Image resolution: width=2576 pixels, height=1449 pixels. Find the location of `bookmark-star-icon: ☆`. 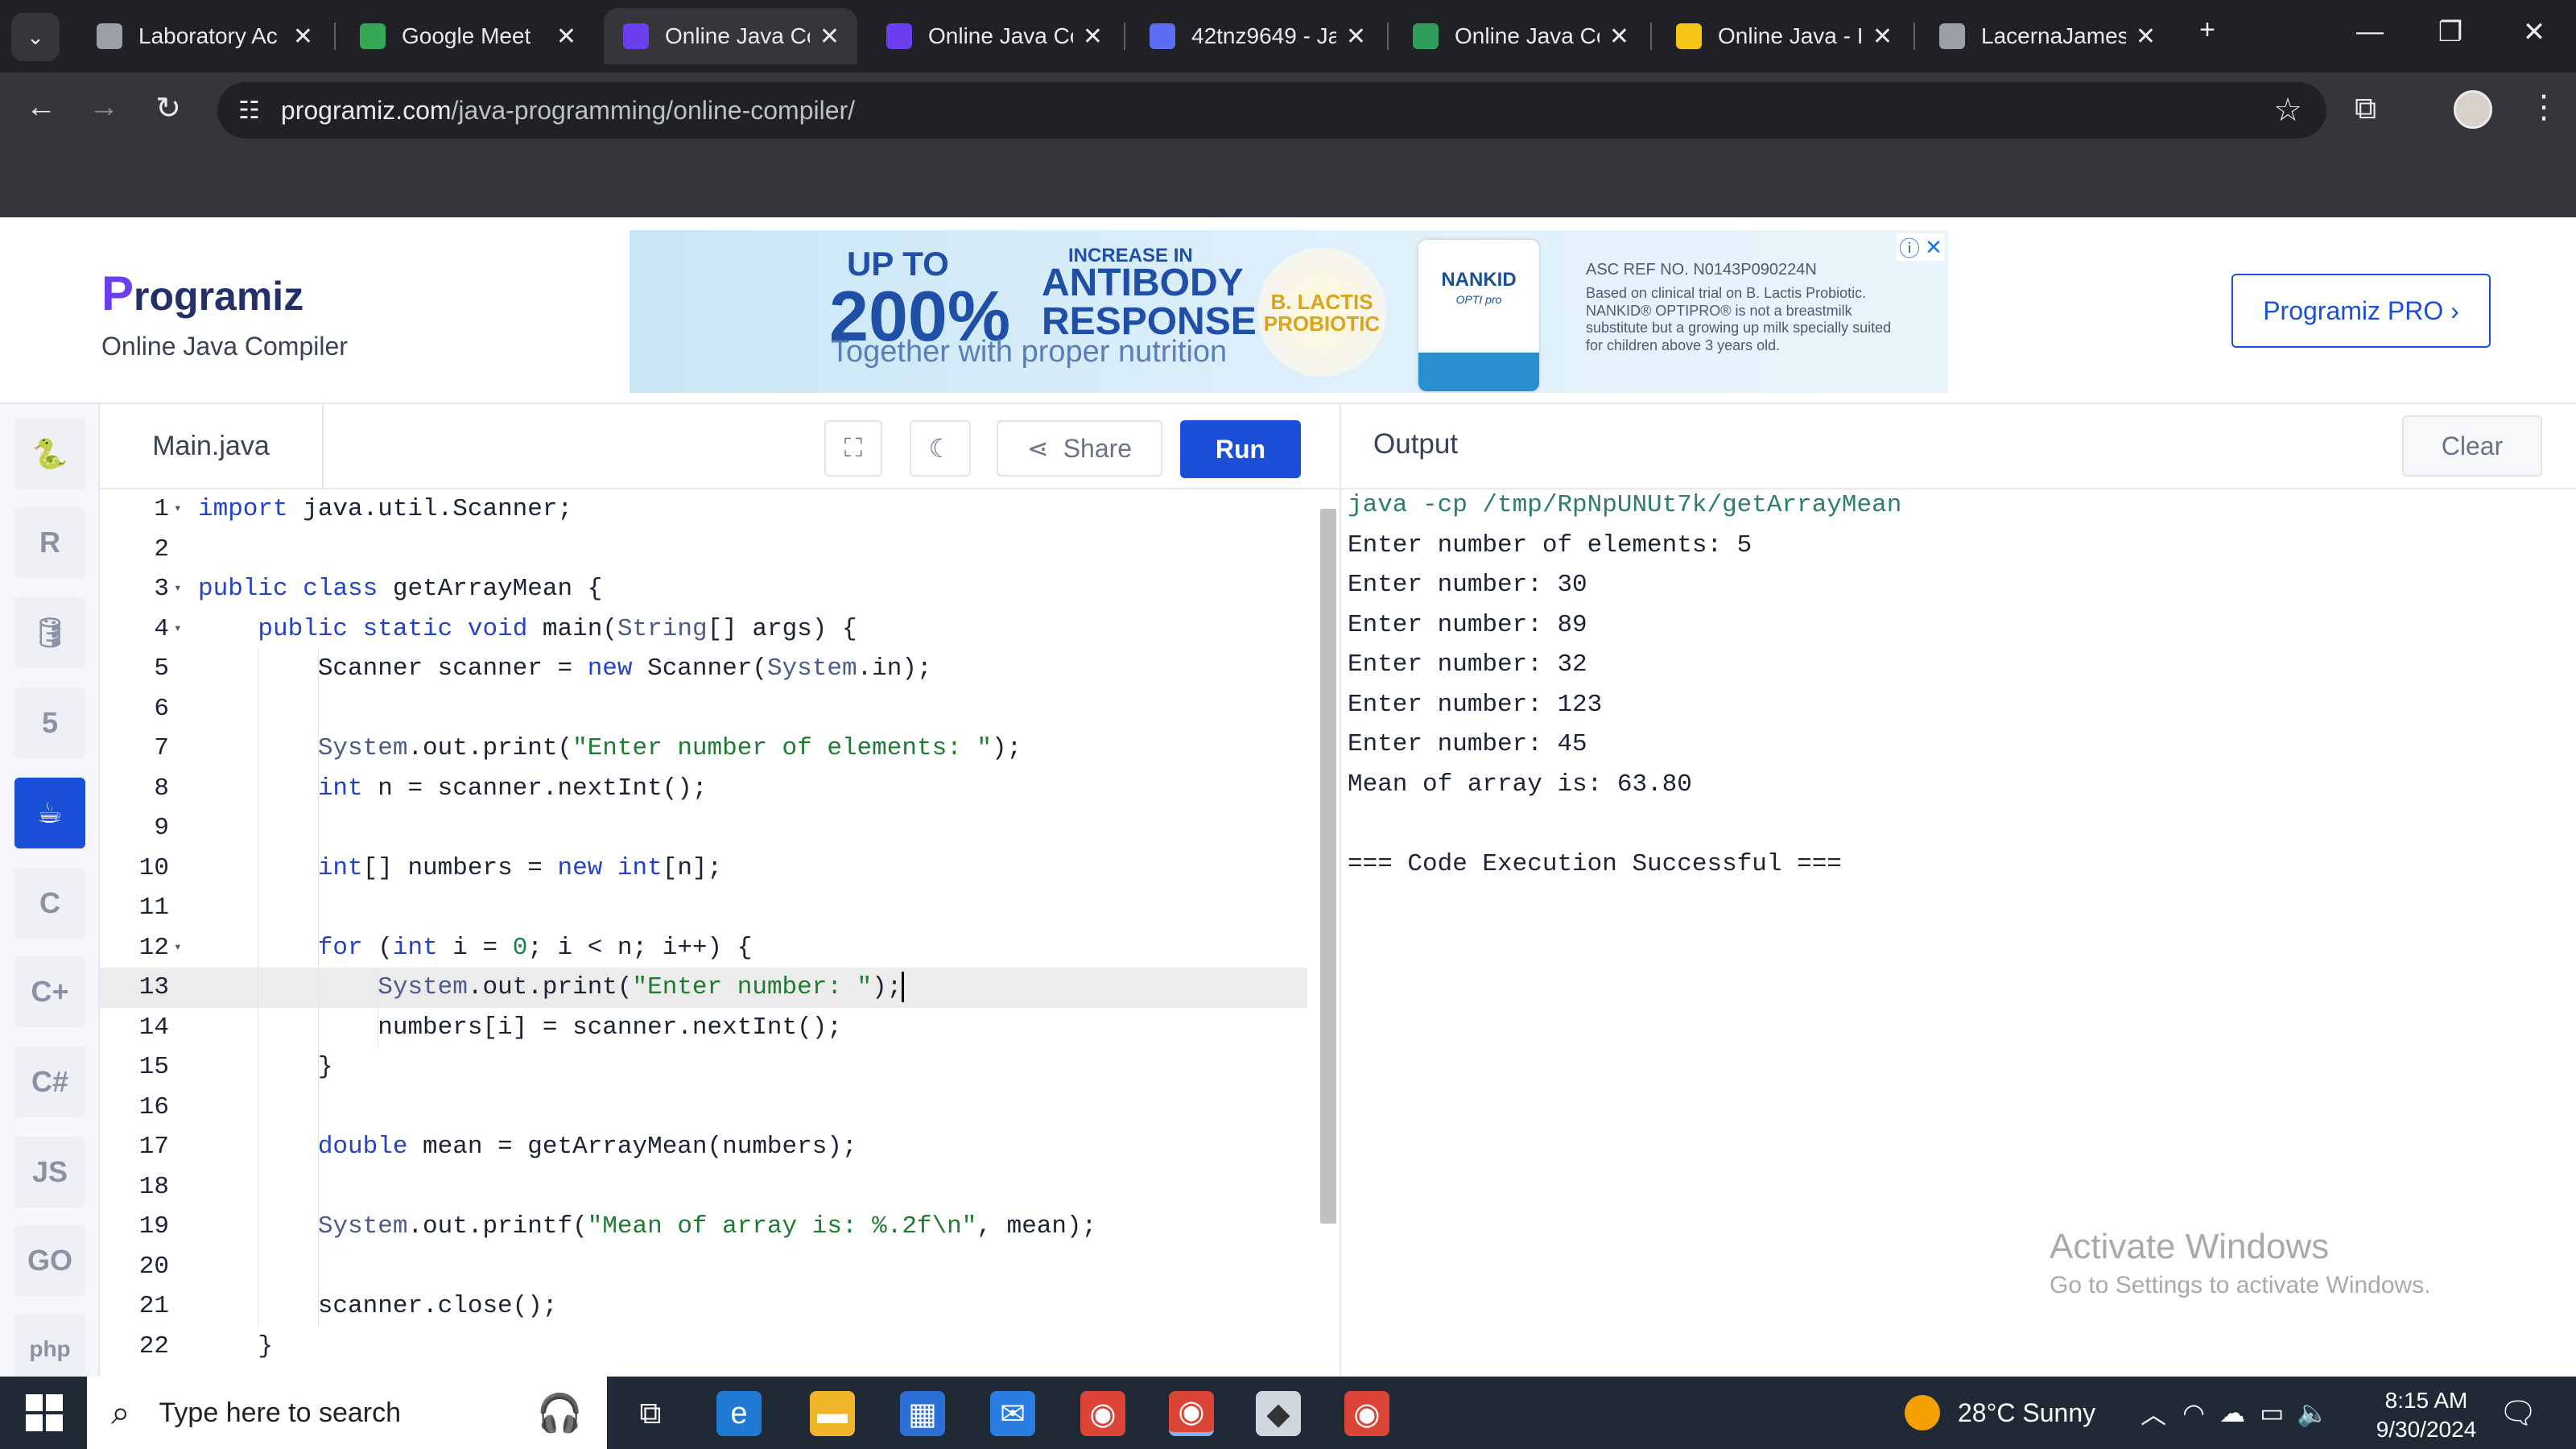

bookmark-star-icon: ☆ is located at coordinates (2287, 111).